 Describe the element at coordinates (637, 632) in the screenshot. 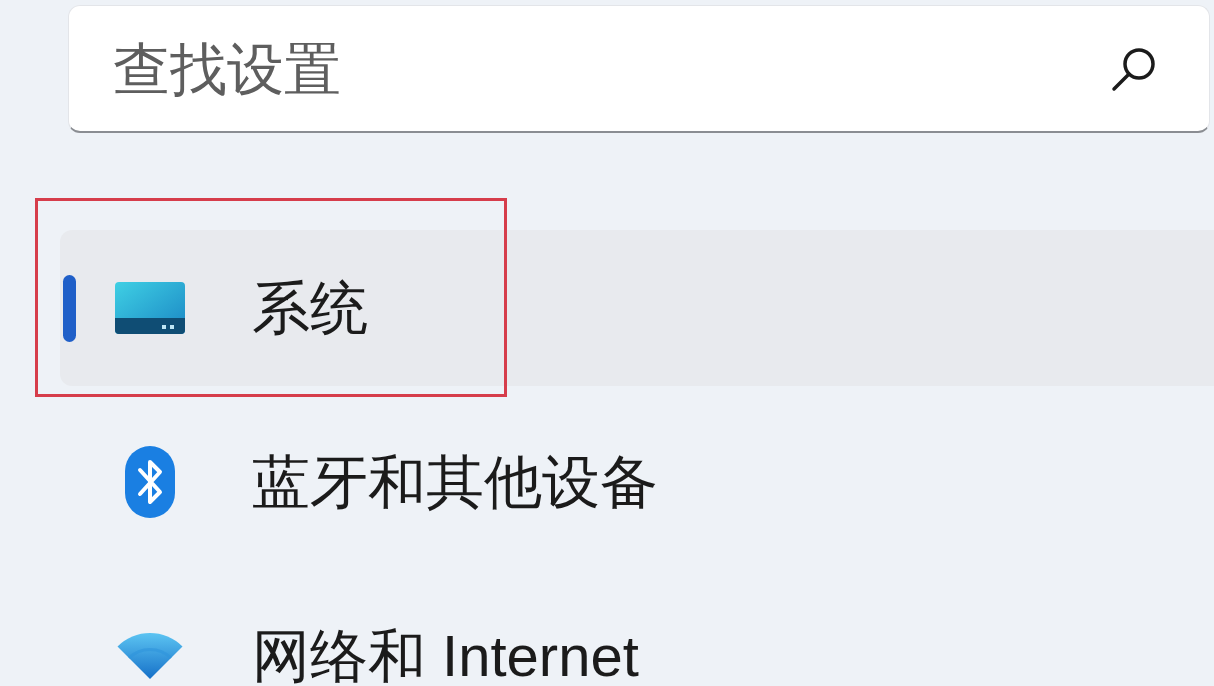

I see `nav-item: 网络和 Internet` at that location.